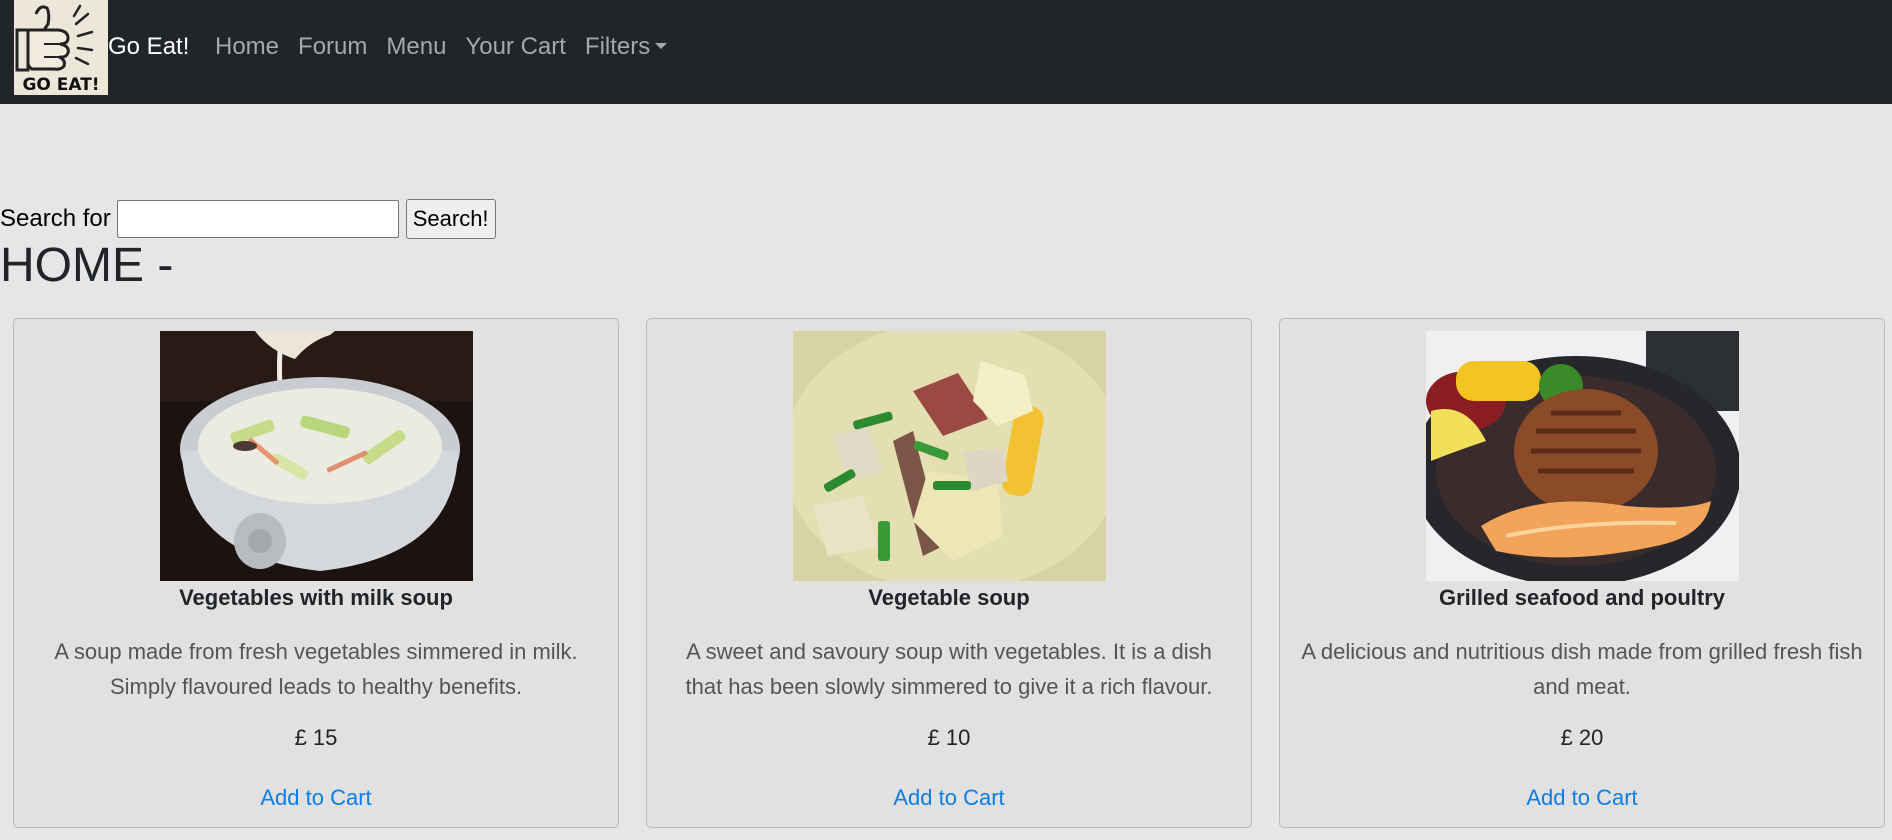 The image size is (1892, 840). What do you see at coordinates (316, 737) in the screenshot?
I see `product-price: £ 15` at bounding box center [316, 737].